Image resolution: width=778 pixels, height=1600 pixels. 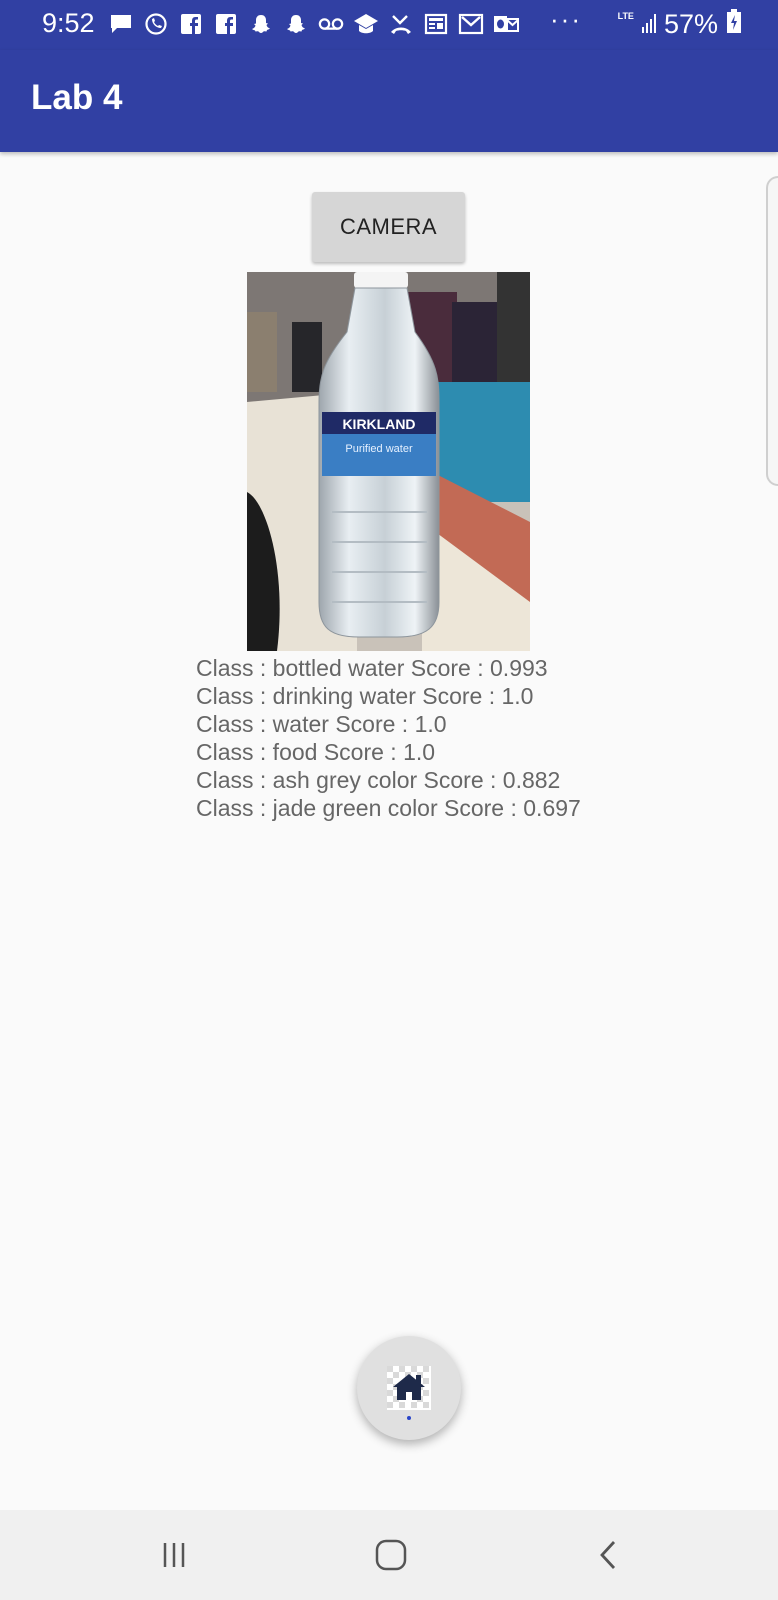 I want to click on result-line: Class : ash grey color Score : 0.882, so click(x=378, y=780).